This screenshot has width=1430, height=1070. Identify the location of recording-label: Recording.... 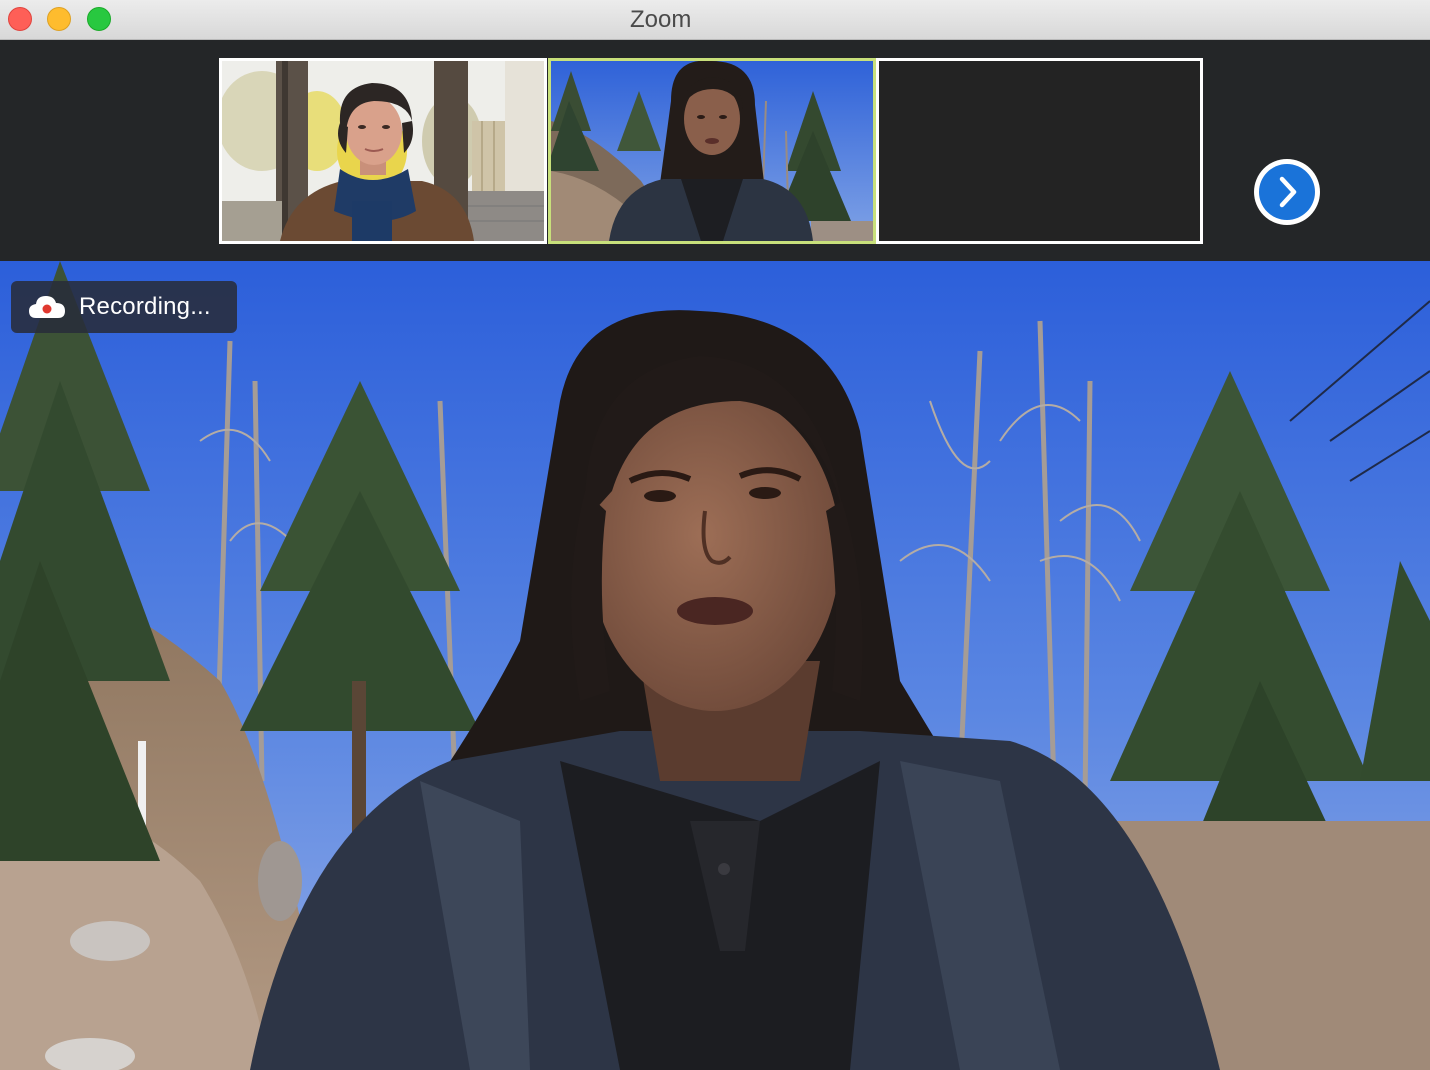
(145, 306).